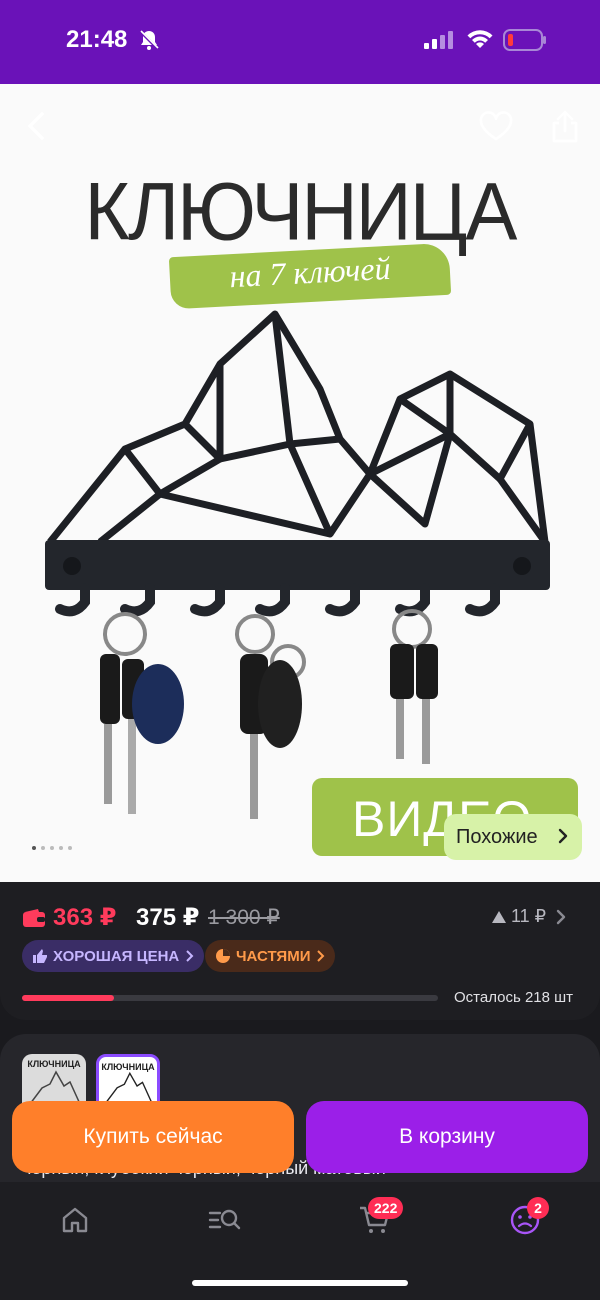 The image size is (600, 1300). Describe the element at coordinates (40, 956) in the screenshot. I see `thumbs-up-icon` at that location.